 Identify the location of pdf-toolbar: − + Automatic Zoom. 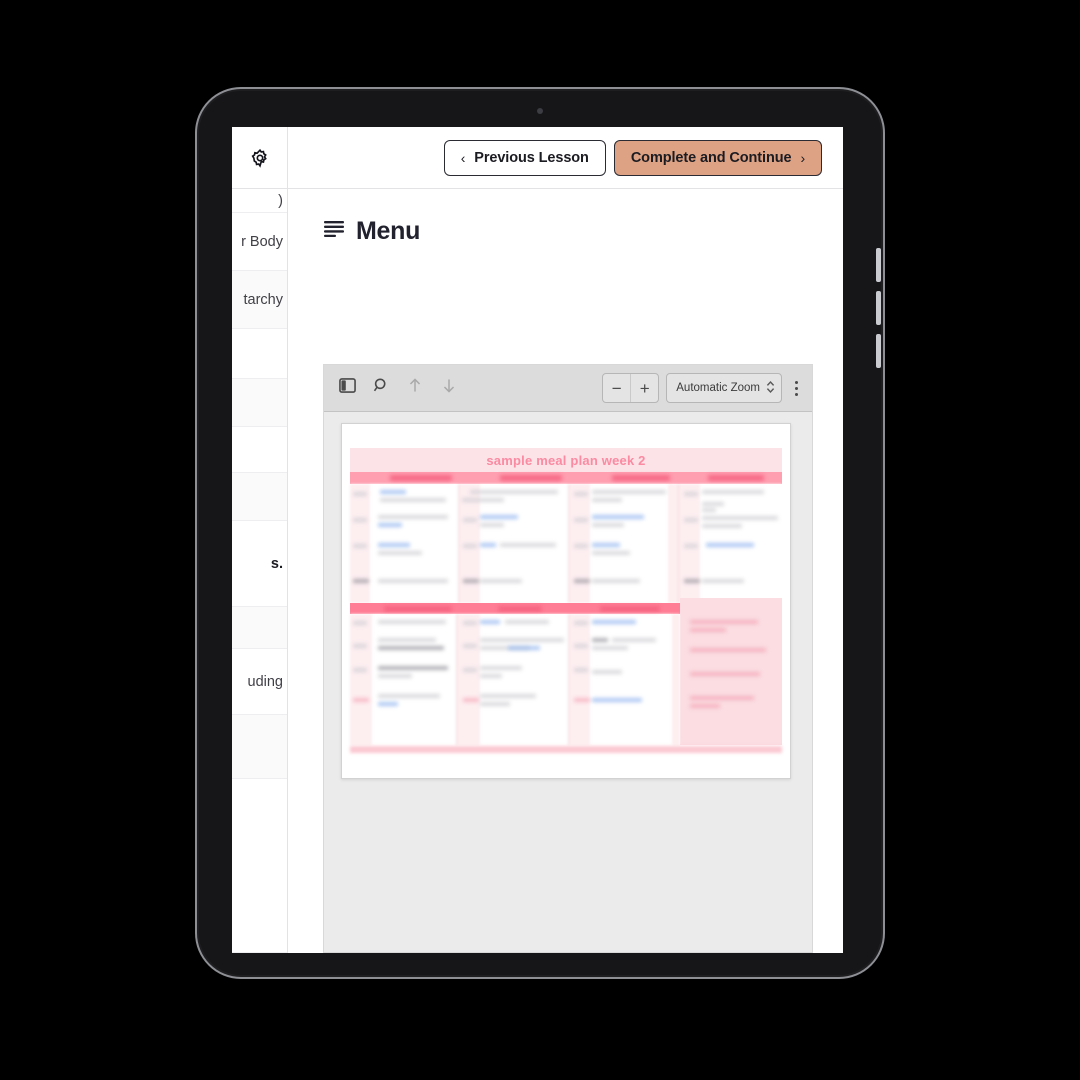
(568, 388).